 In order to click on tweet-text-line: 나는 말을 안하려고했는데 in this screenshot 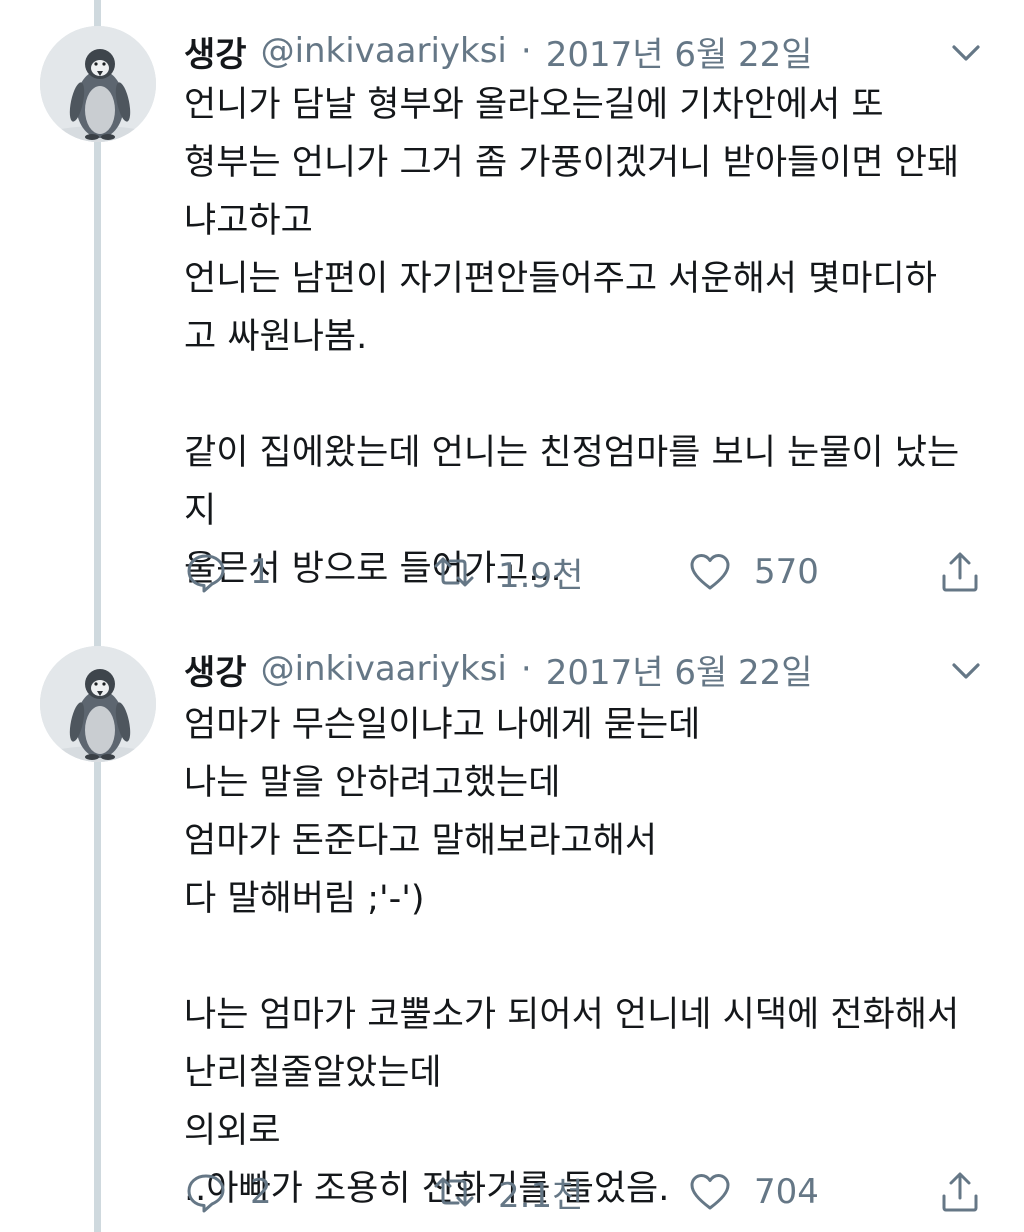, I will do `click(372, 783)`.